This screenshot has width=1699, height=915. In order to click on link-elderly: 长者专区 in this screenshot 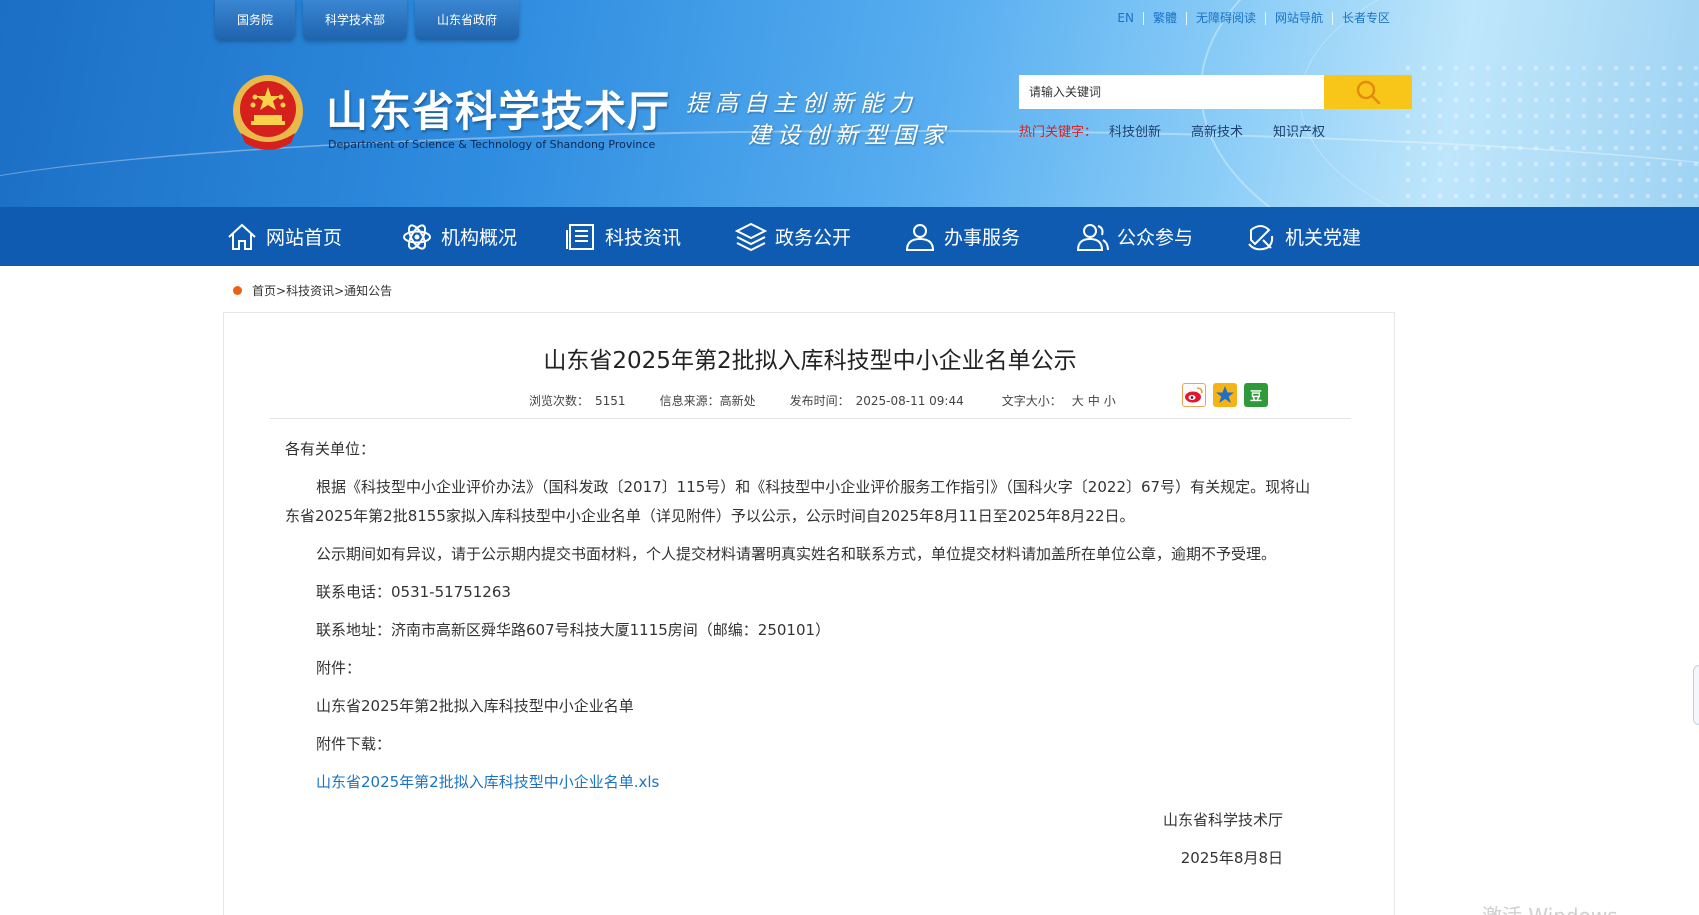, I will do `click(1365, 18)`.